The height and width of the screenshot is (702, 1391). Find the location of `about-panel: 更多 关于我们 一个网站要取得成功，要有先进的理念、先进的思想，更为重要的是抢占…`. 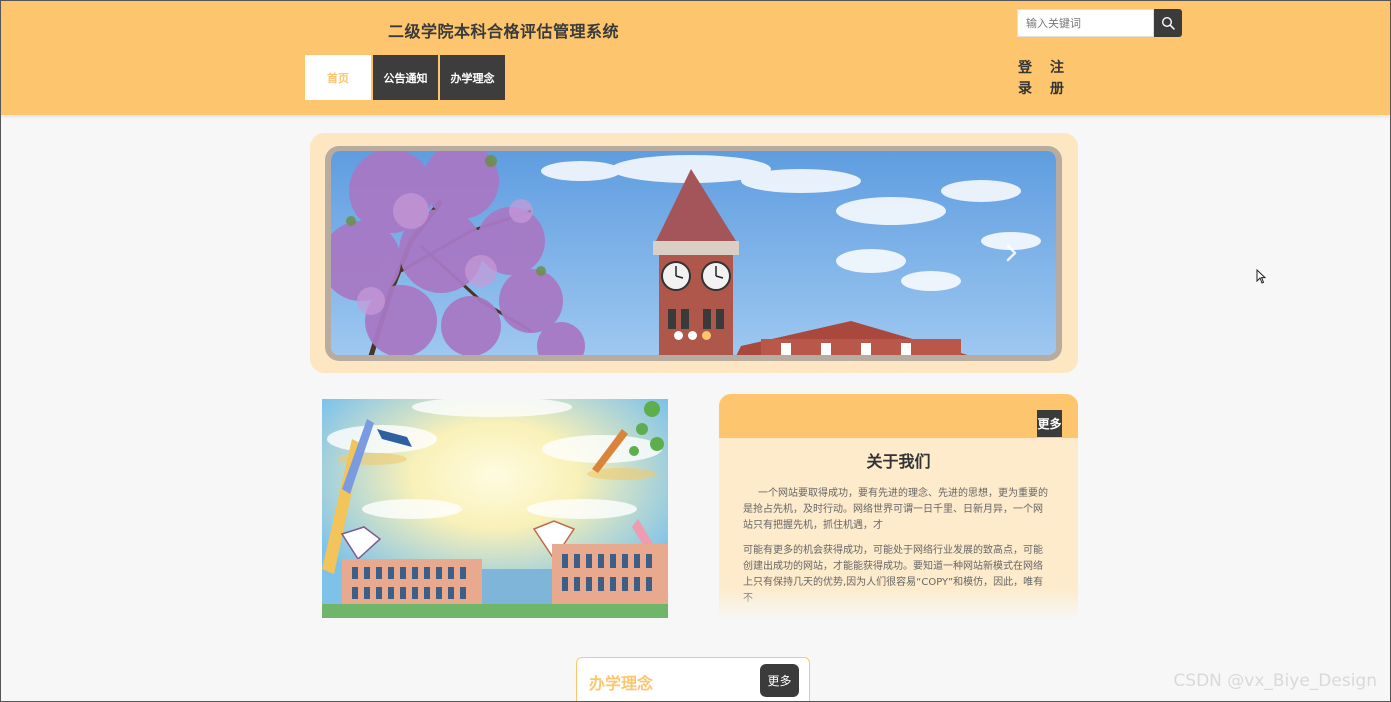

about-panel: 更多 关于我们 一个网站要取得成功，要有先进的理念、先进的思想，更为重要的是抢占… is located at coordinates (898, 506).